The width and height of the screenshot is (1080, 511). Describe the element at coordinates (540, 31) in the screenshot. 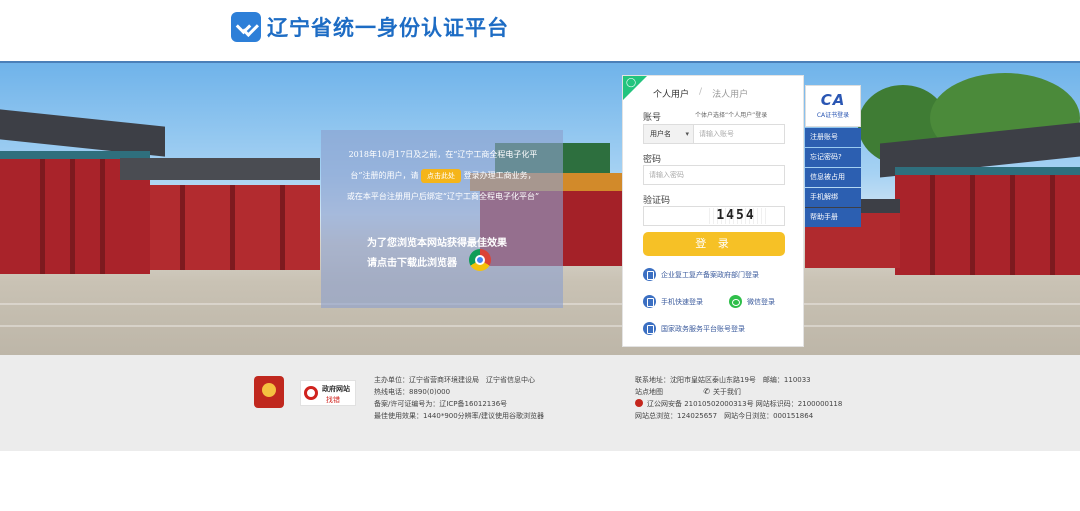

I see `site-header: 辽宁省统一身份认证平台` at that location.